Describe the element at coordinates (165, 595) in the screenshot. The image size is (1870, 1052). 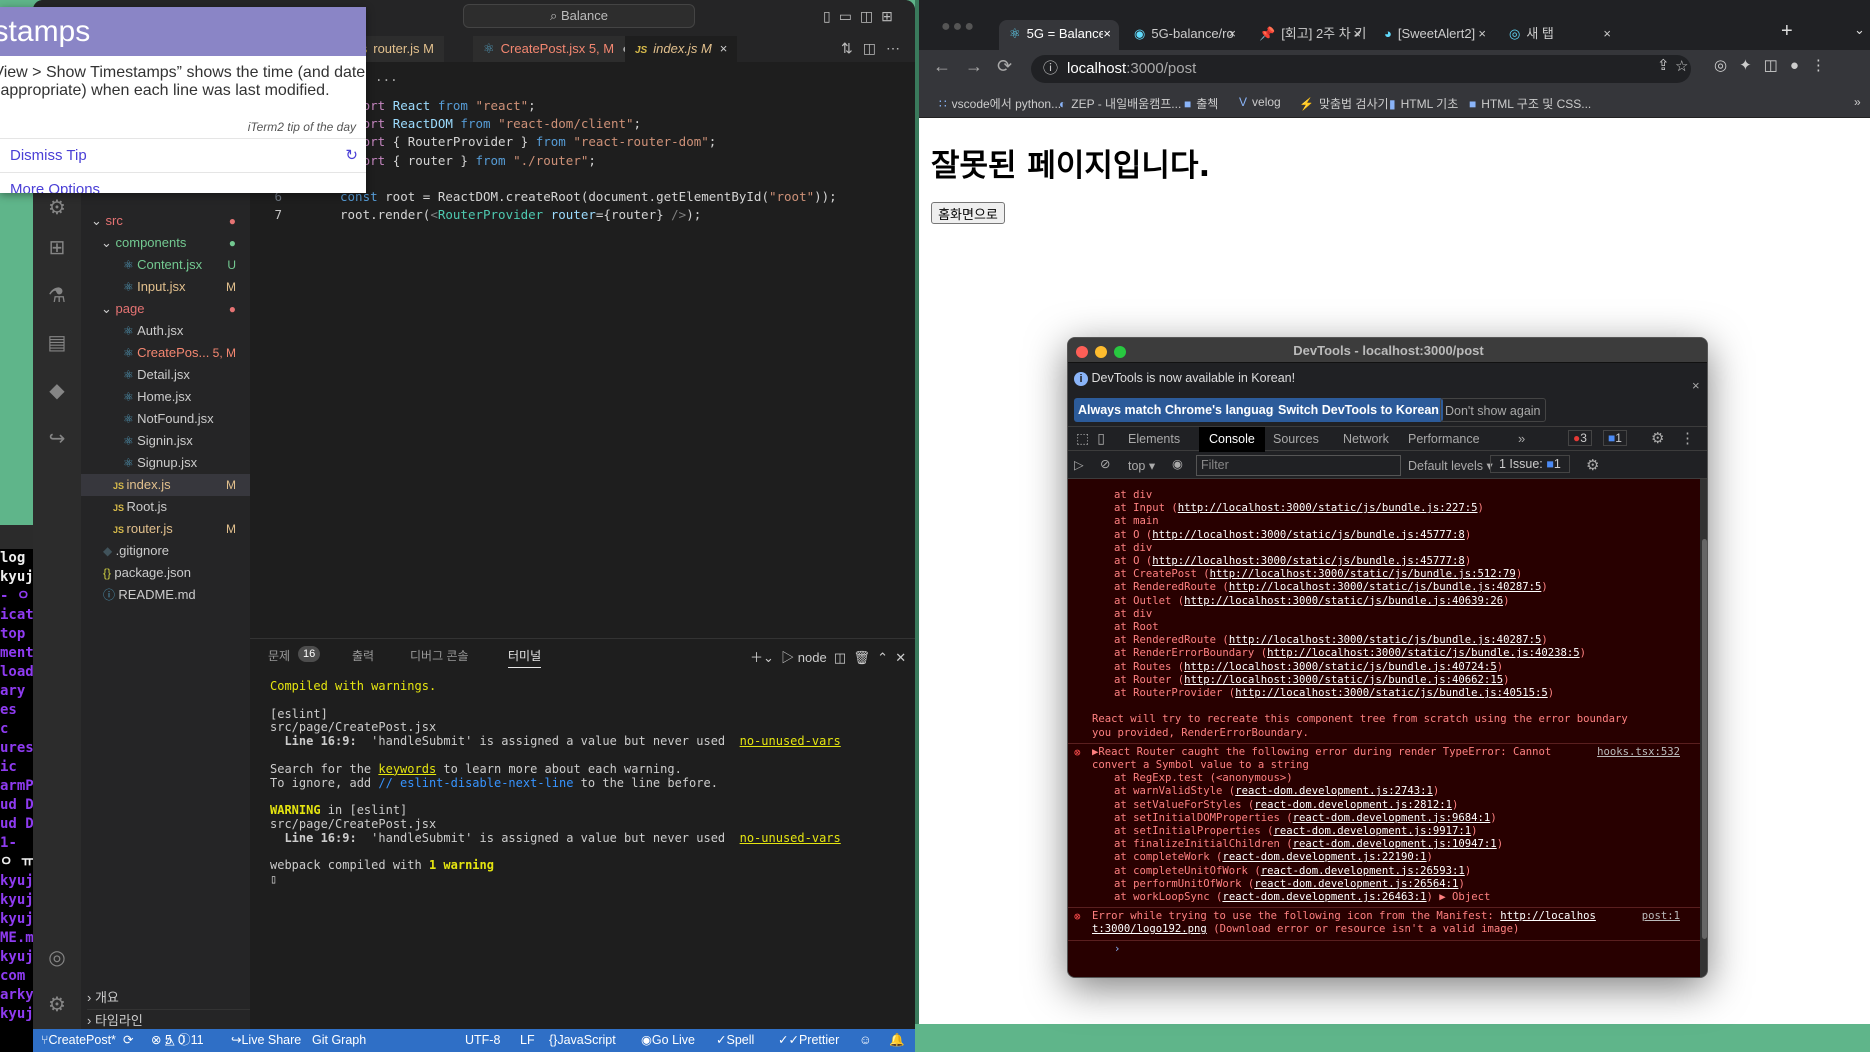
I see `file-tree-item: ⓘ README.md` at that location.